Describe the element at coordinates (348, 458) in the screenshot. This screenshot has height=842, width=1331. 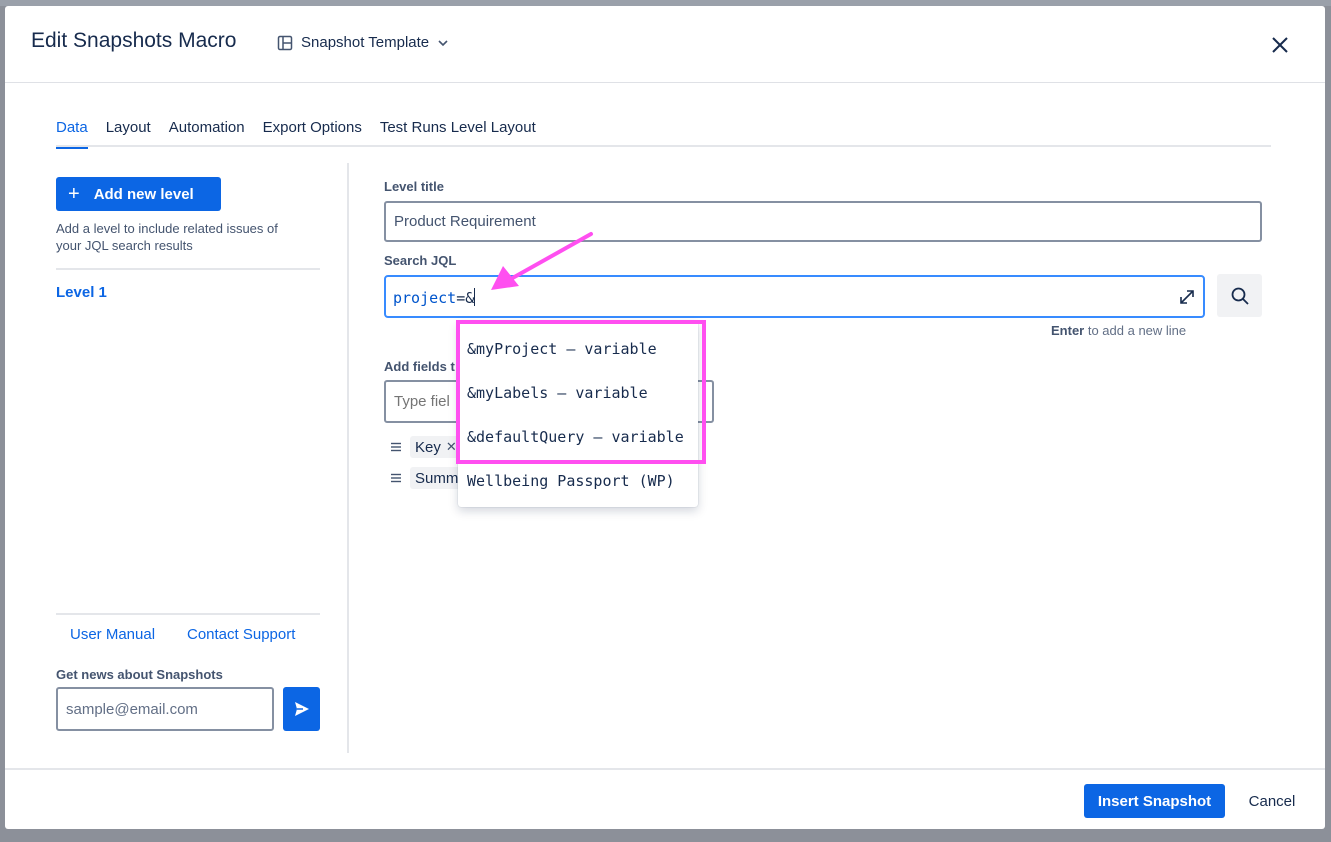
I see `panel-divider` at that location.